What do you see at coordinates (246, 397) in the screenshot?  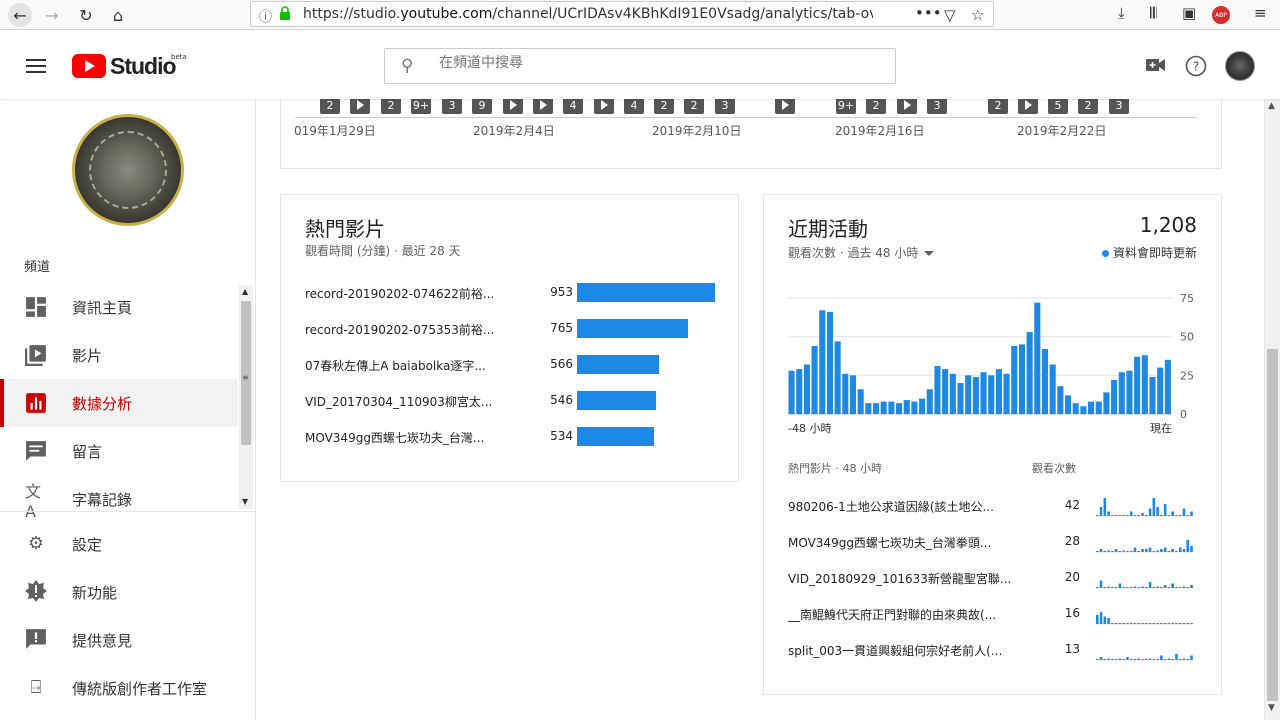 I see `sidebar-scrollbar: ▲ ≡ ▼` at bounding box center [246, 397].